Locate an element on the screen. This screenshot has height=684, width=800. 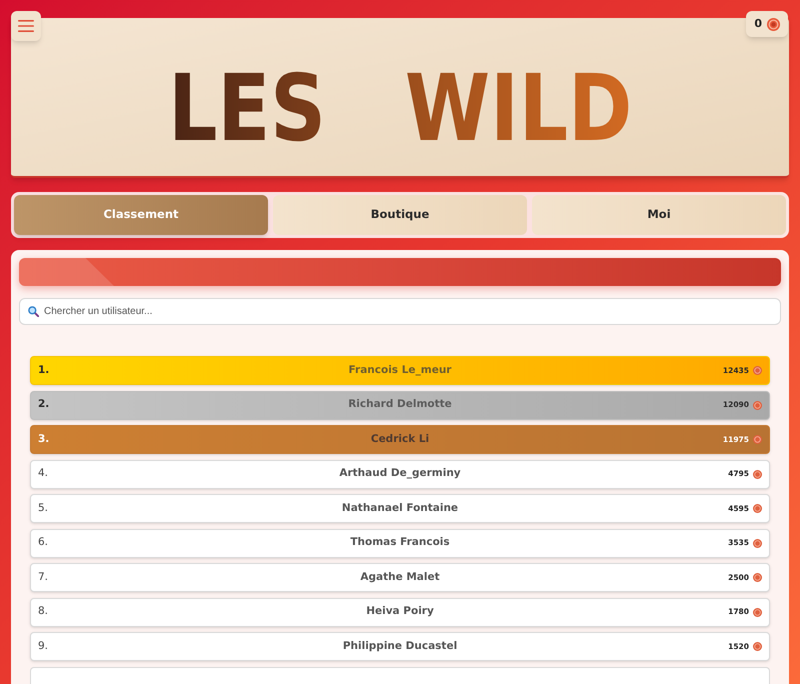
player-name: Francois Le_meur is located at coordinates (400, 370).